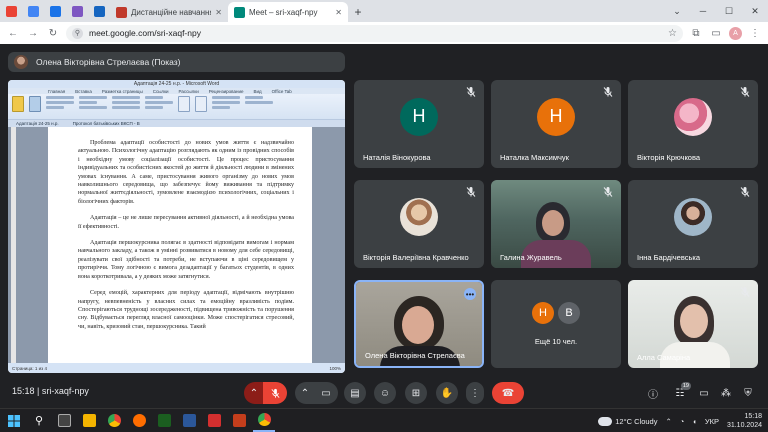  Describe the element at coordinates (385, 393) in the screenshot. I see `reactions-button: ☺` at that location.